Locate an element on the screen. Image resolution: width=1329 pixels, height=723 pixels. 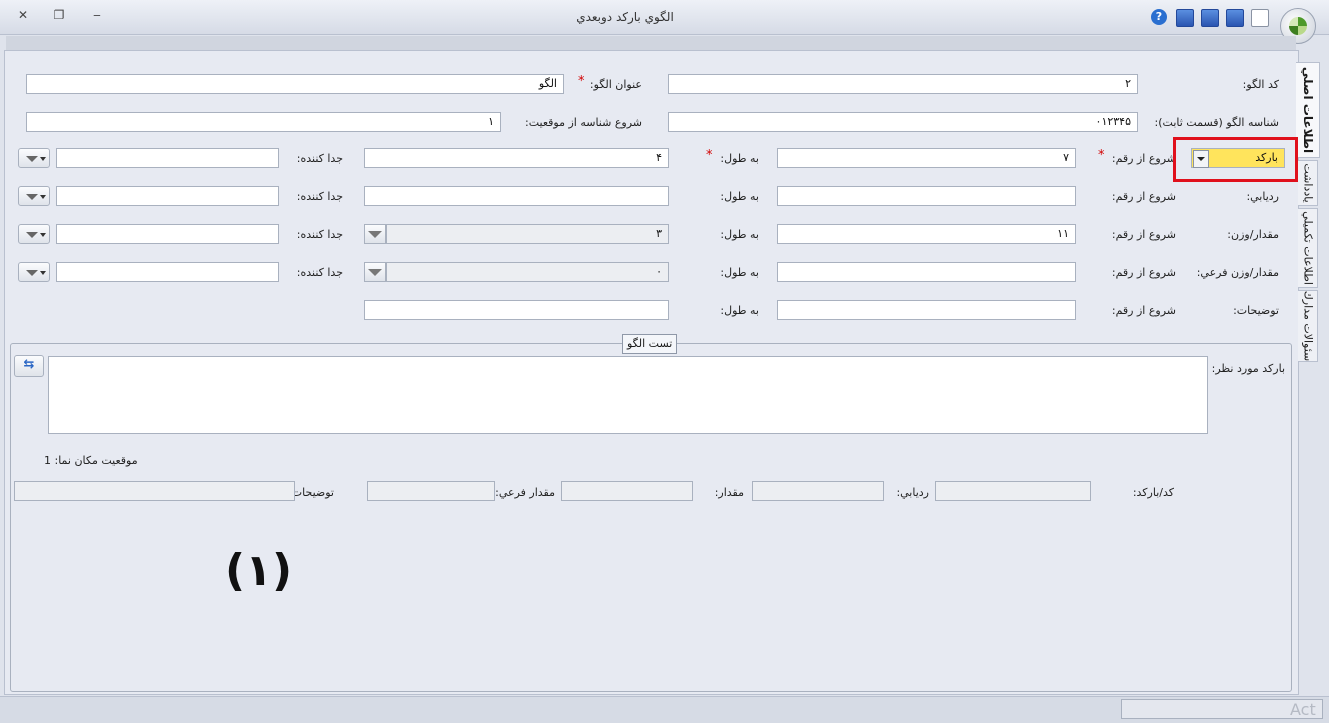
tab-extra-info: اطلاعات تكميلي is located at coordinates (1308, 248).